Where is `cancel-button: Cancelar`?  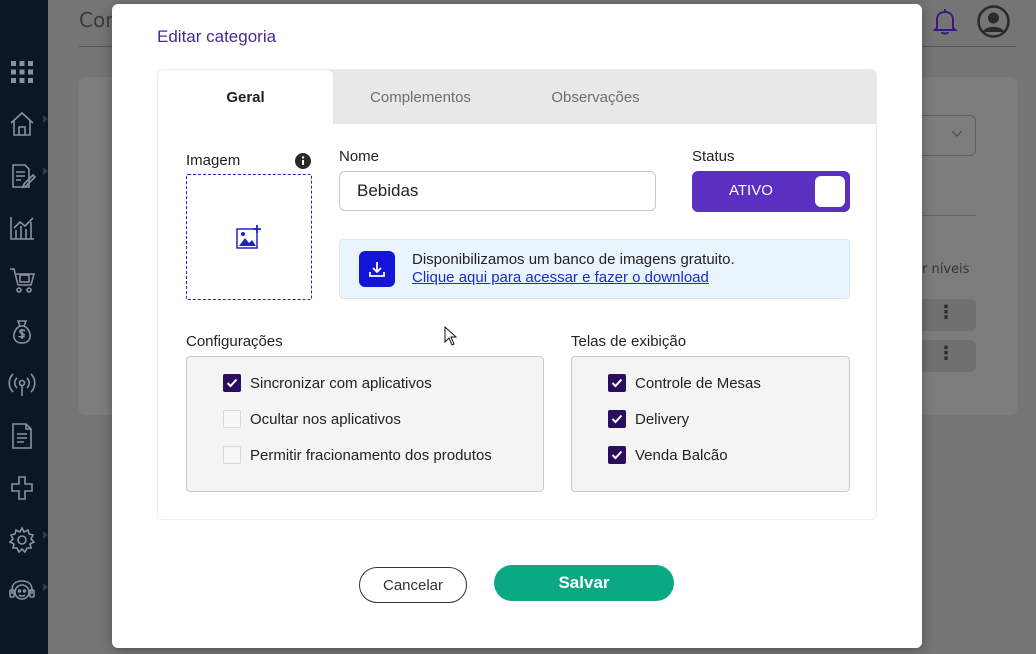 cancel-button: Cancelar is located at coordinates (413, 585).